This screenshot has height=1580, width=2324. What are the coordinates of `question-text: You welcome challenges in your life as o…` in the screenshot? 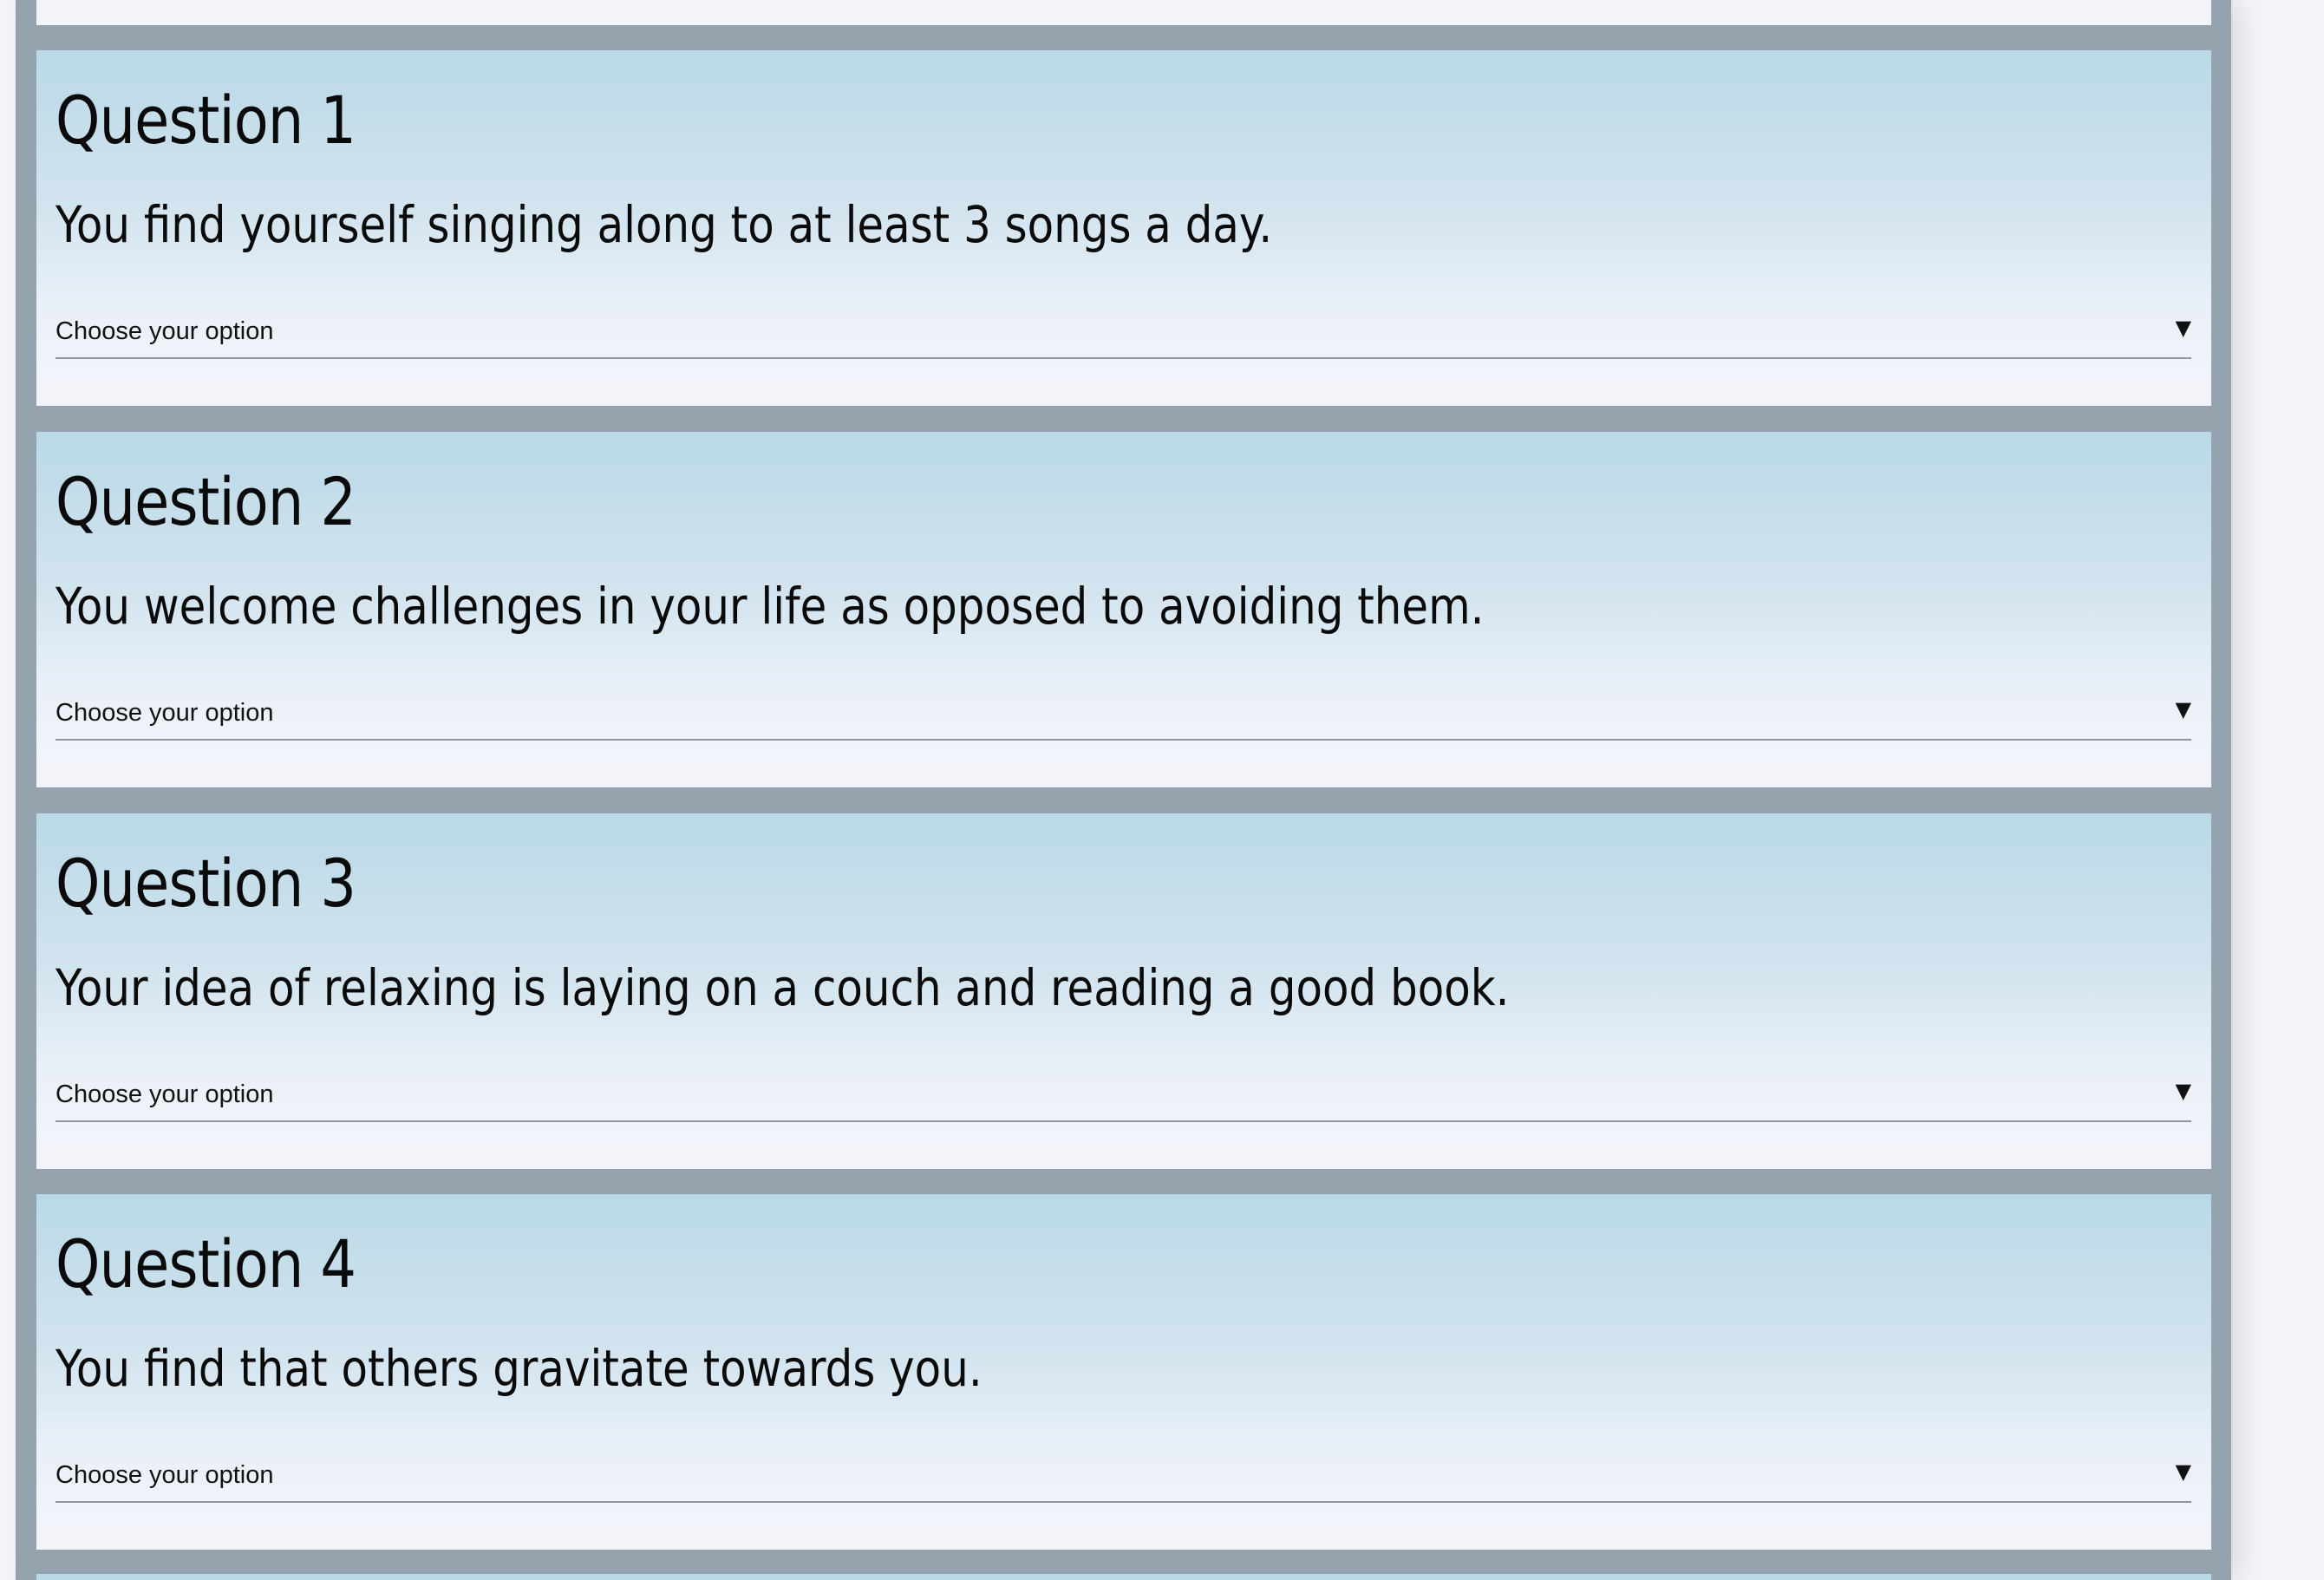 It's located at (770, 606).